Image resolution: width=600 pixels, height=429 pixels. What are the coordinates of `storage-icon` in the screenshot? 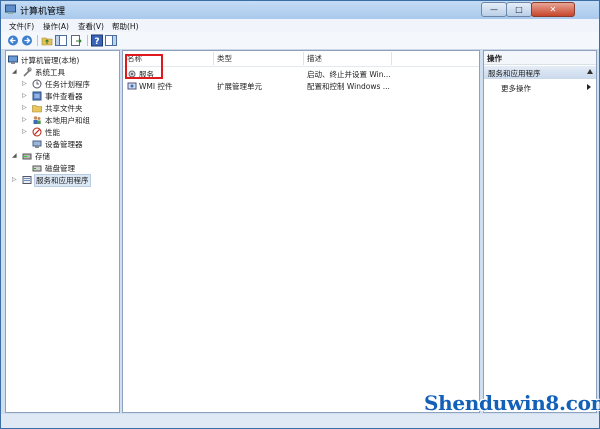 It's located at (27, 156).